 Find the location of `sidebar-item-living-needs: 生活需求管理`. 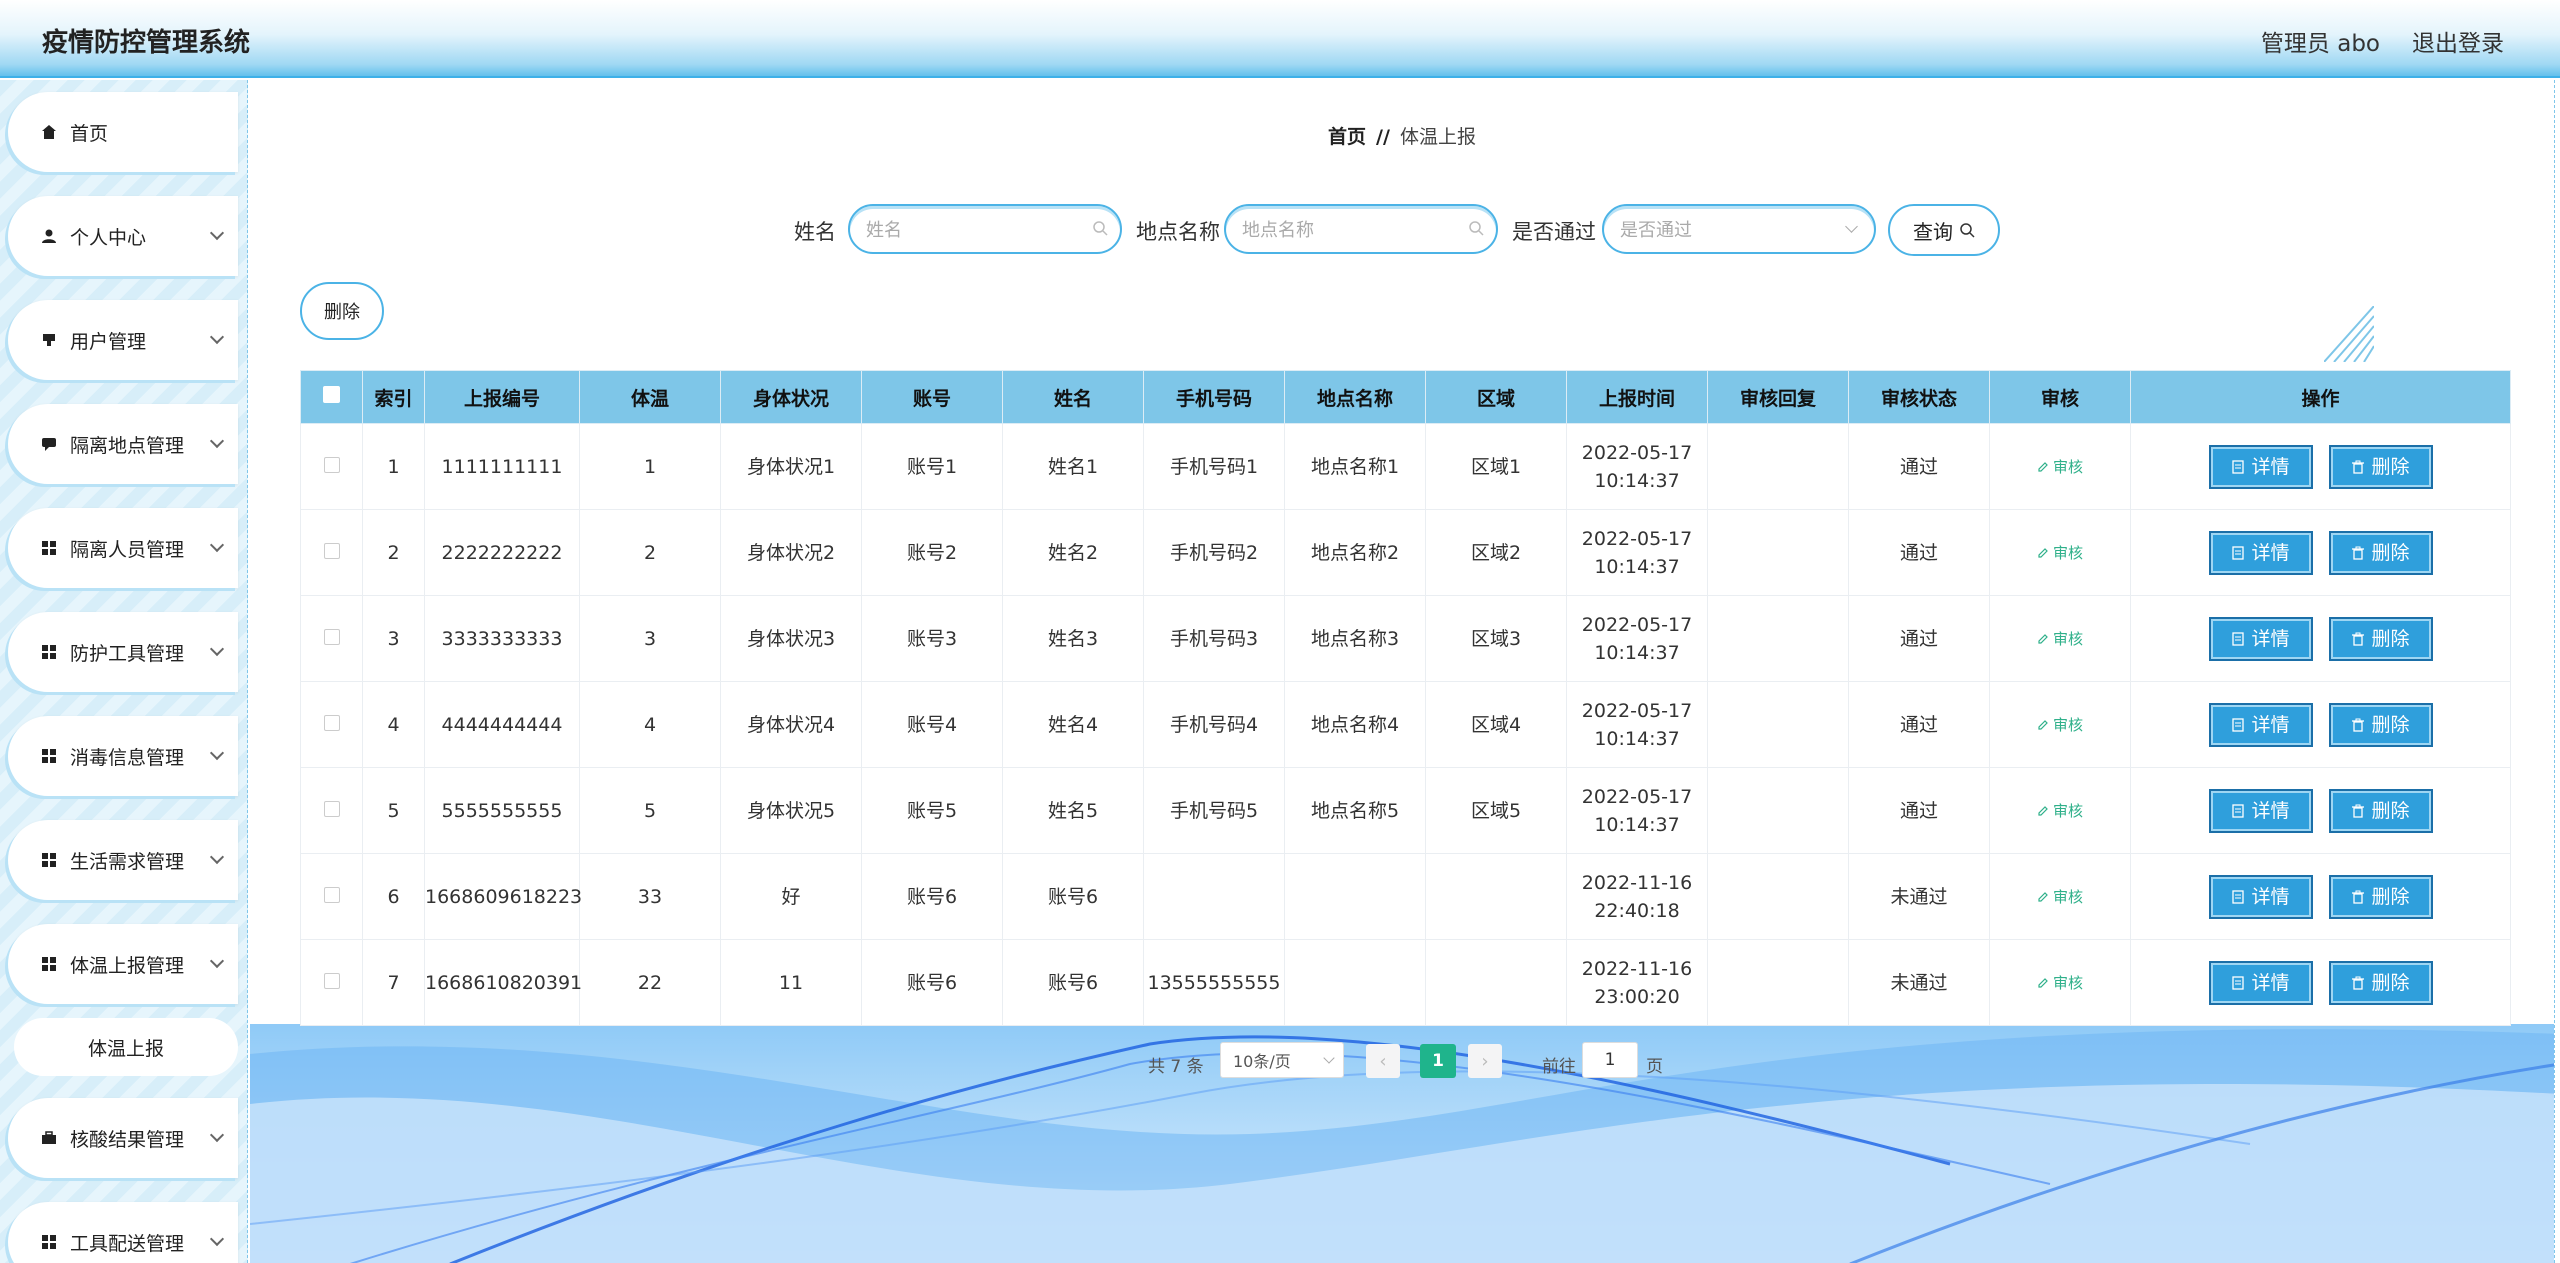

sidebar-item-living-needs: 生活需求管理 is located at coordinates (123, 860).